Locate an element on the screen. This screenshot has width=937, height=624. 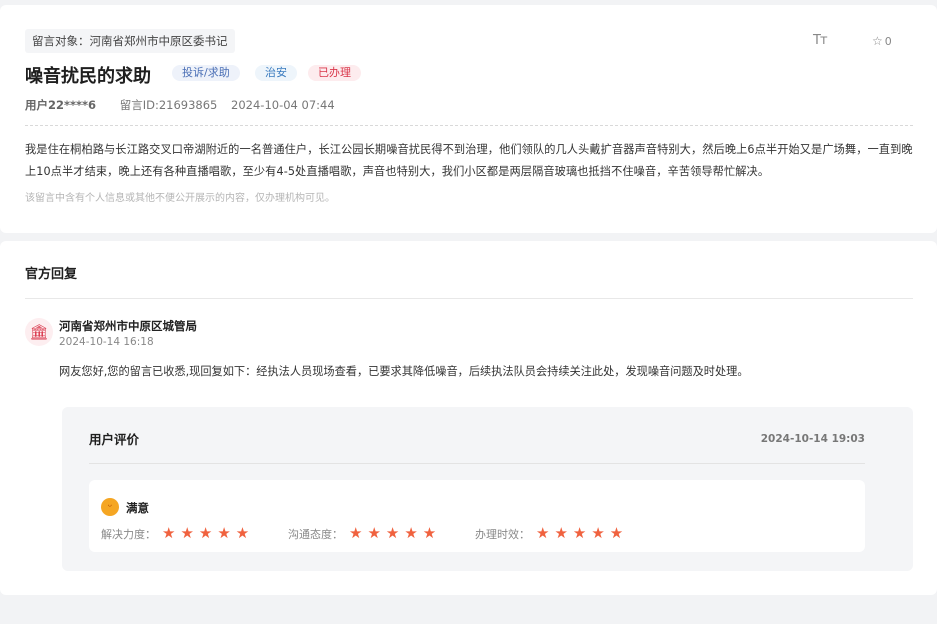
reply-time: 2024-10-14 16:18 is located at coordinates (106, 342).